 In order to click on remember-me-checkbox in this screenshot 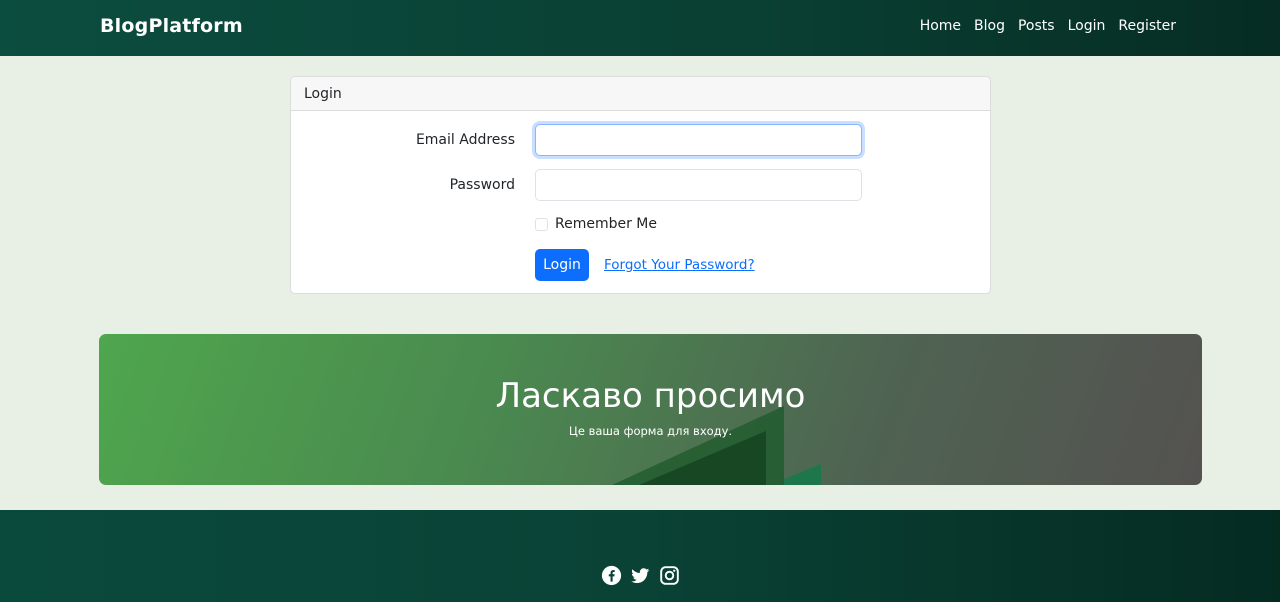, I will do `click(541, 224)`.